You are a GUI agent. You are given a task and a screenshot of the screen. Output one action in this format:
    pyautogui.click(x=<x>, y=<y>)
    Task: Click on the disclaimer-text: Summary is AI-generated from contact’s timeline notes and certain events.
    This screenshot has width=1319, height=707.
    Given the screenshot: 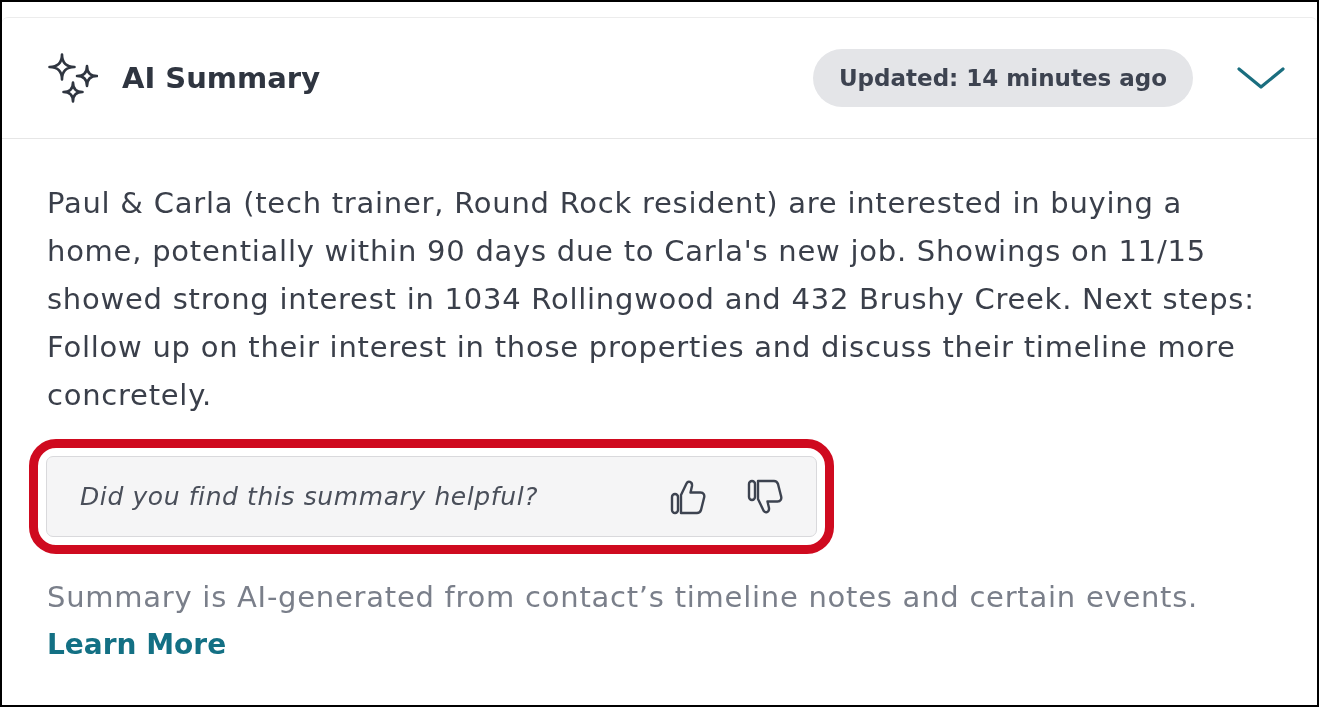 What is the action you would take?
    pyautogui.click(x=623, y=597)
    